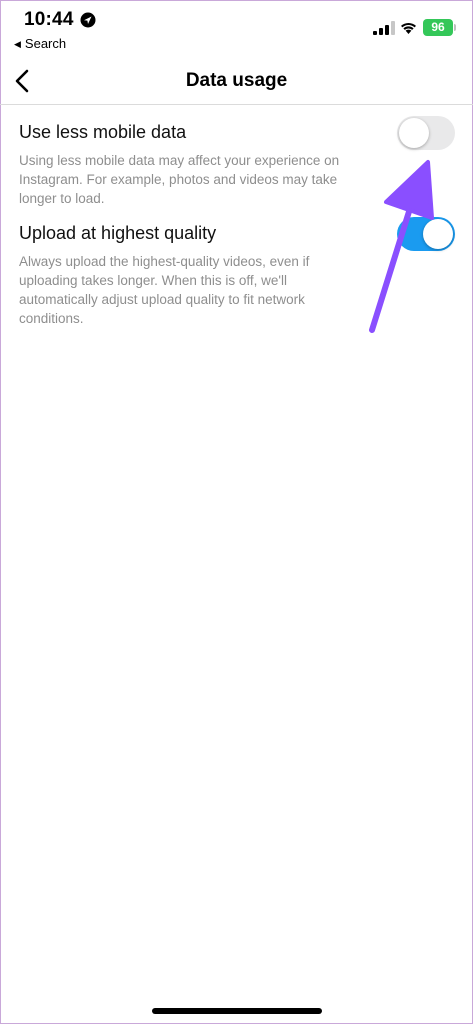 The image size is (473, 1024). What do you see at coordinates (439, 27) in the screenshot?
I see `battery-icon: 96` at bounding box center [439, 27].